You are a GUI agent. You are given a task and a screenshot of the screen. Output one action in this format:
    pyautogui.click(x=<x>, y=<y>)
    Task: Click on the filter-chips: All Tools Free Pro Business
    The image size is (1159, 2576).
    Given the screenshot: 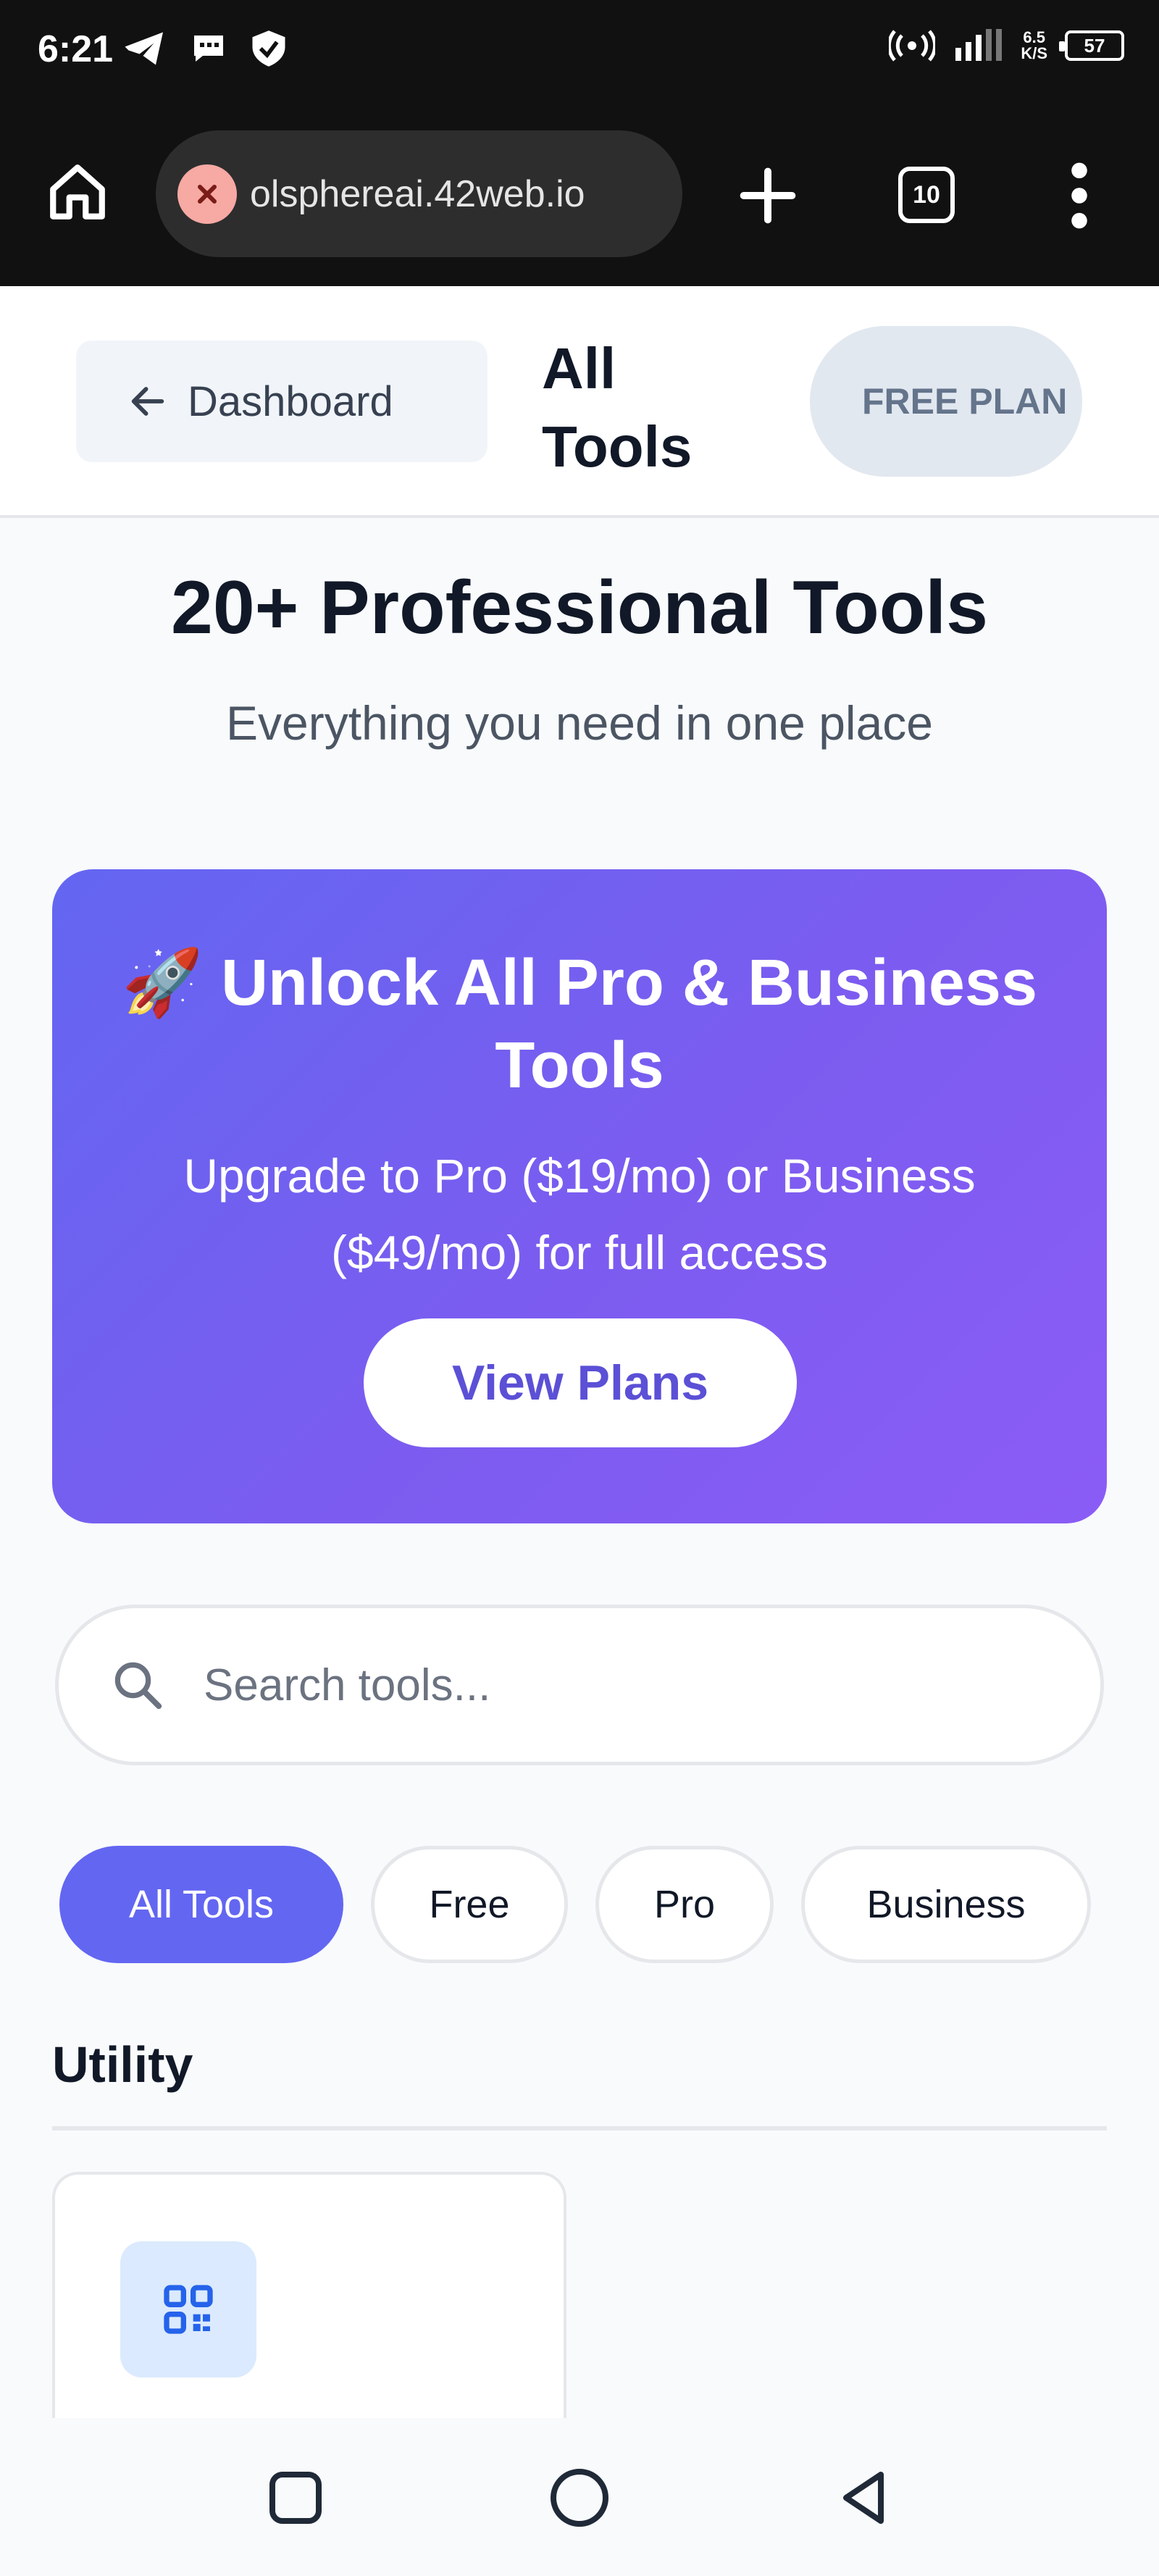 What is the action you would take?
    pyautogui.click(x=575, y=1904)
    